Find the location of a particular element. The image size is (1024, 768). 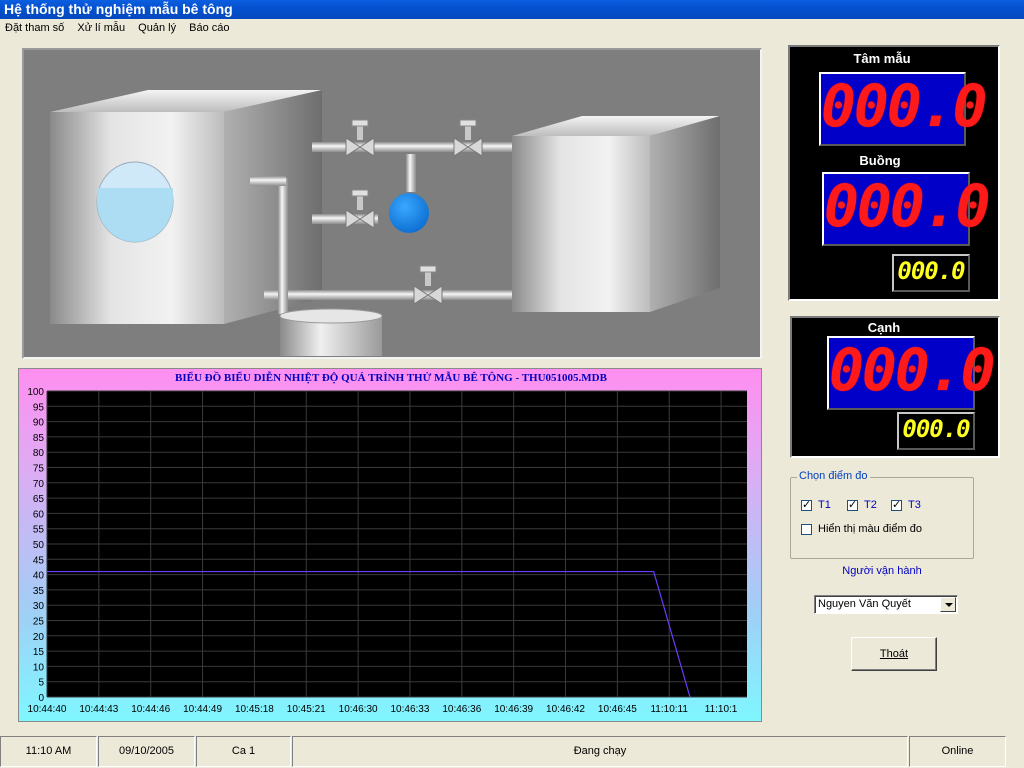

y-tick-label: 80 is located at coordinates (39, 453).